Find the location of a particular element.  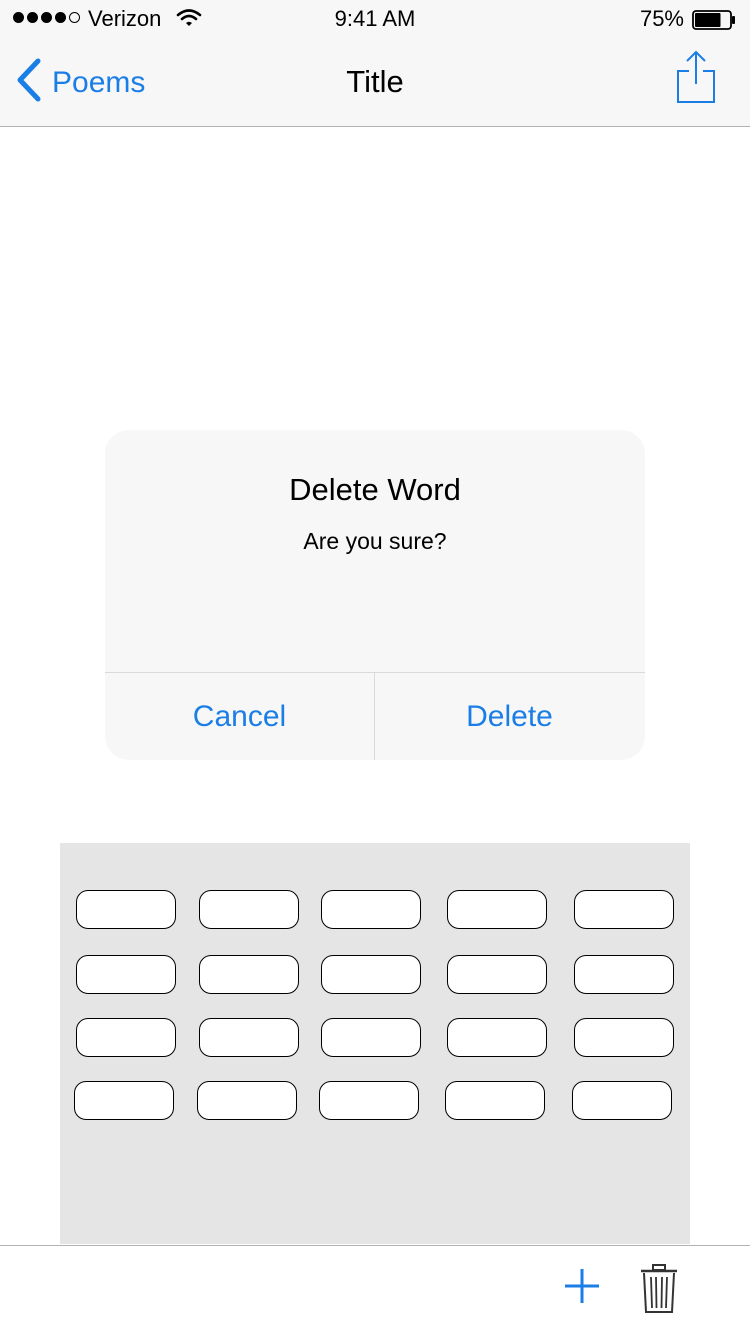

plus-icon is located at coordinates (582, 1289).